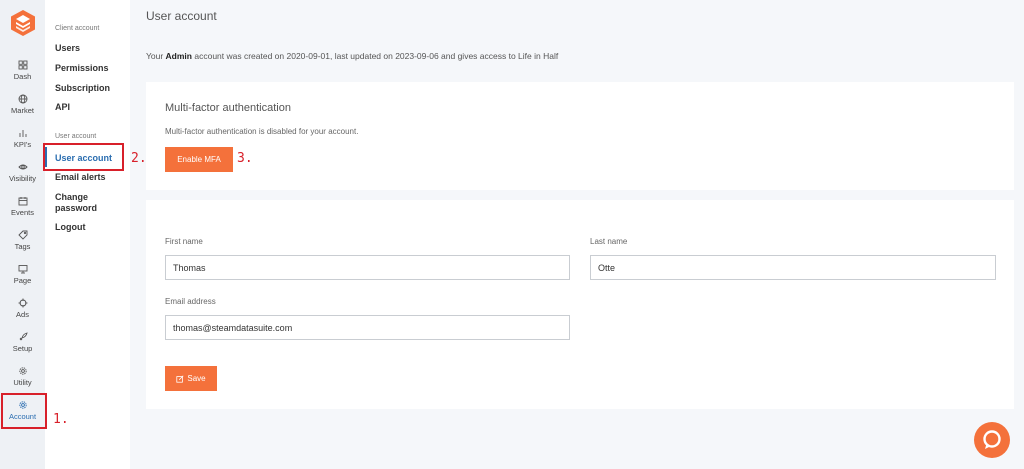 This screenshot has height=469, width=1024. What do you see at coordinates (67, 48) in the screenshot?
I see `subnav-item-users: Users` at bounding box center [67, 48].